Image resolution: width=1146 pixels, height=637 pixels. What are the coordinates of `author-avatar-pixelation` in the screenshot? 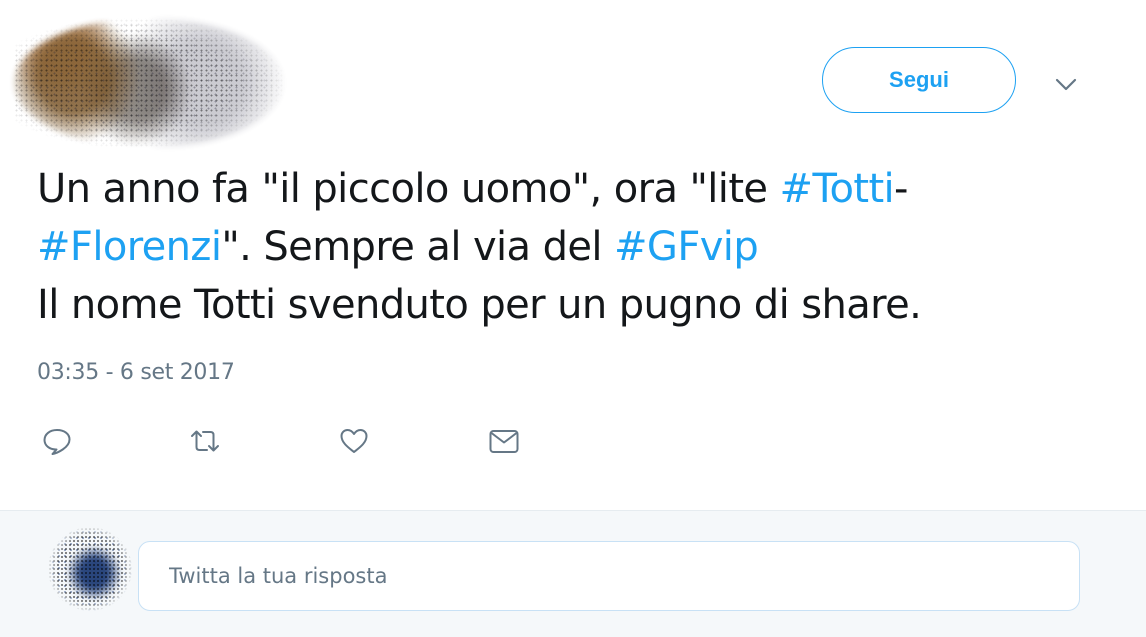 It's located at (149, 83).